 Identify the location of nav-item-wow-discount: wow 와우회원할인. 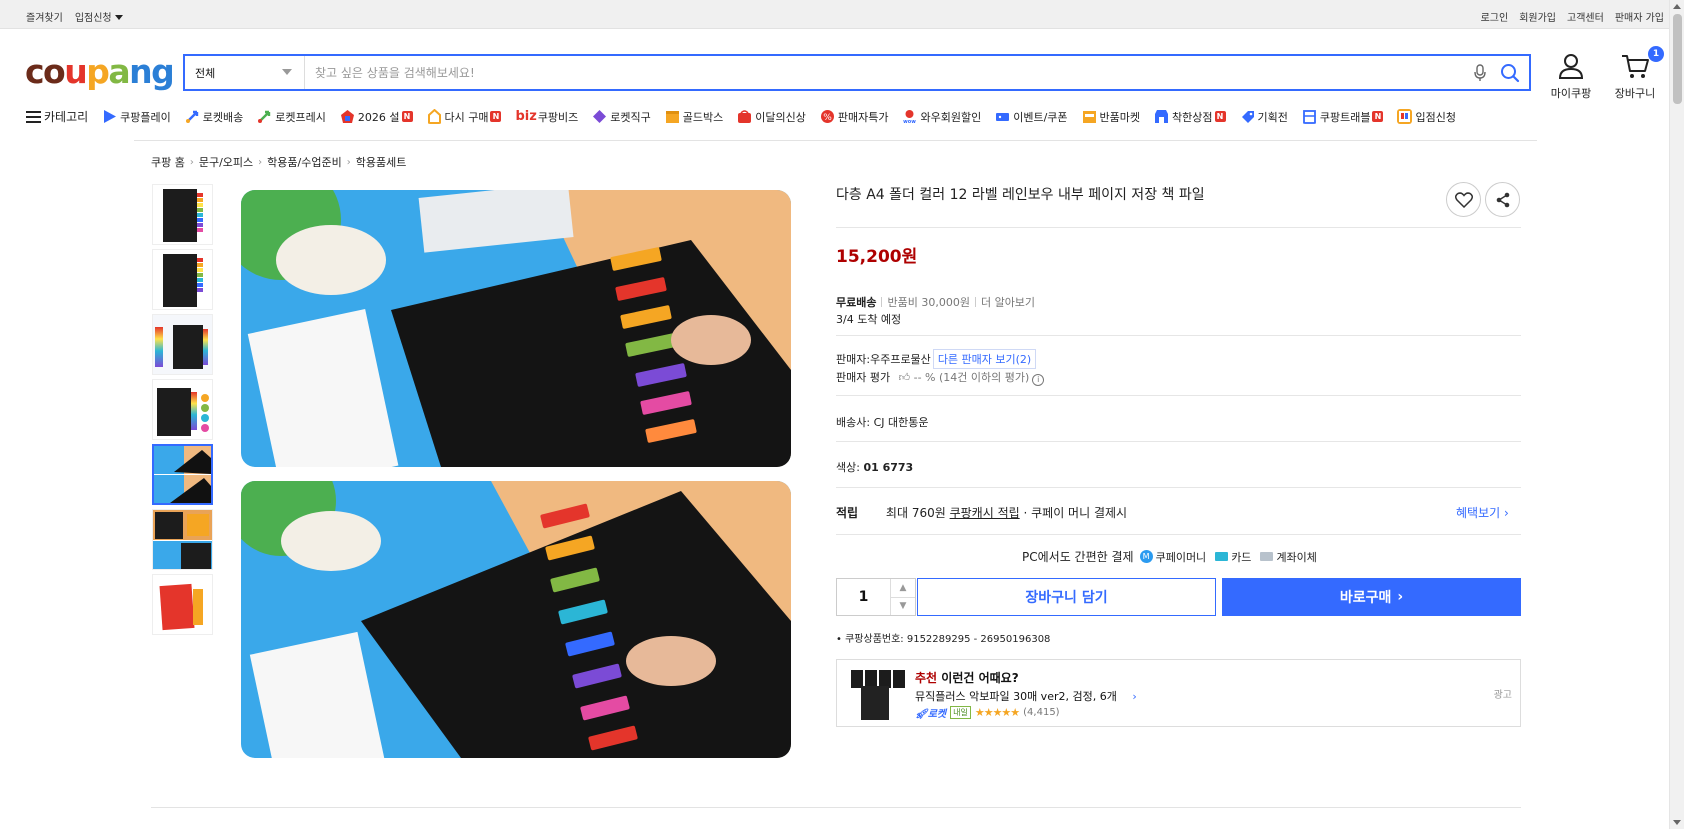
(941, 117).